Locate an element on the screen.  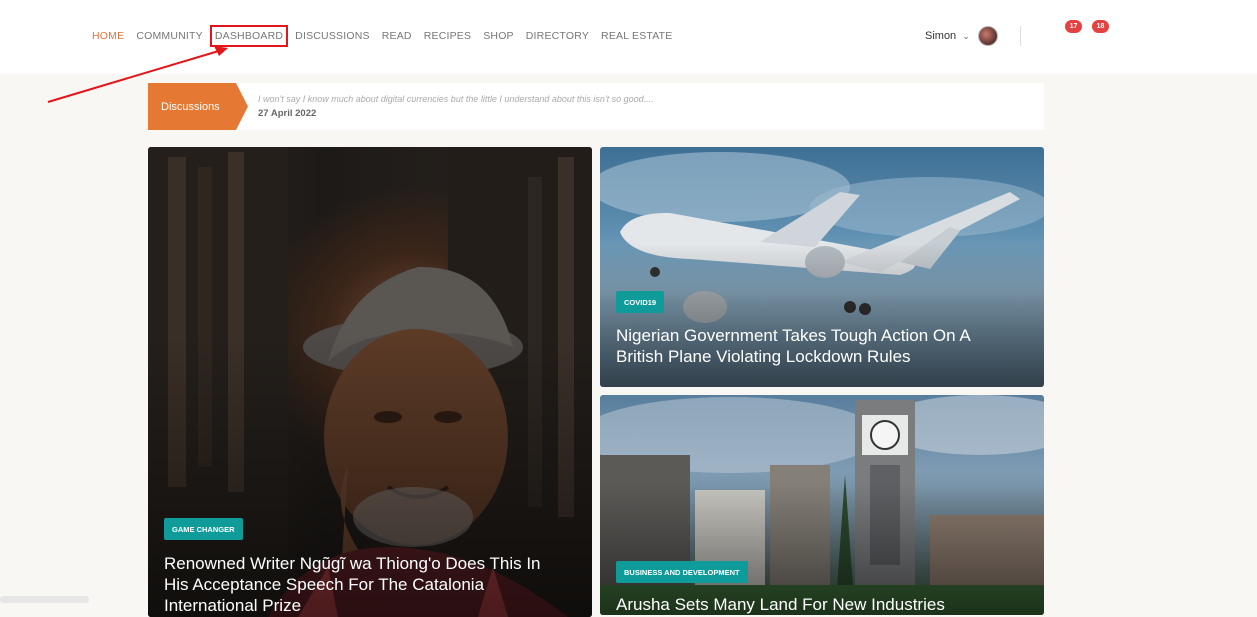
nav-read: READ is located at coordinates (397, 36).